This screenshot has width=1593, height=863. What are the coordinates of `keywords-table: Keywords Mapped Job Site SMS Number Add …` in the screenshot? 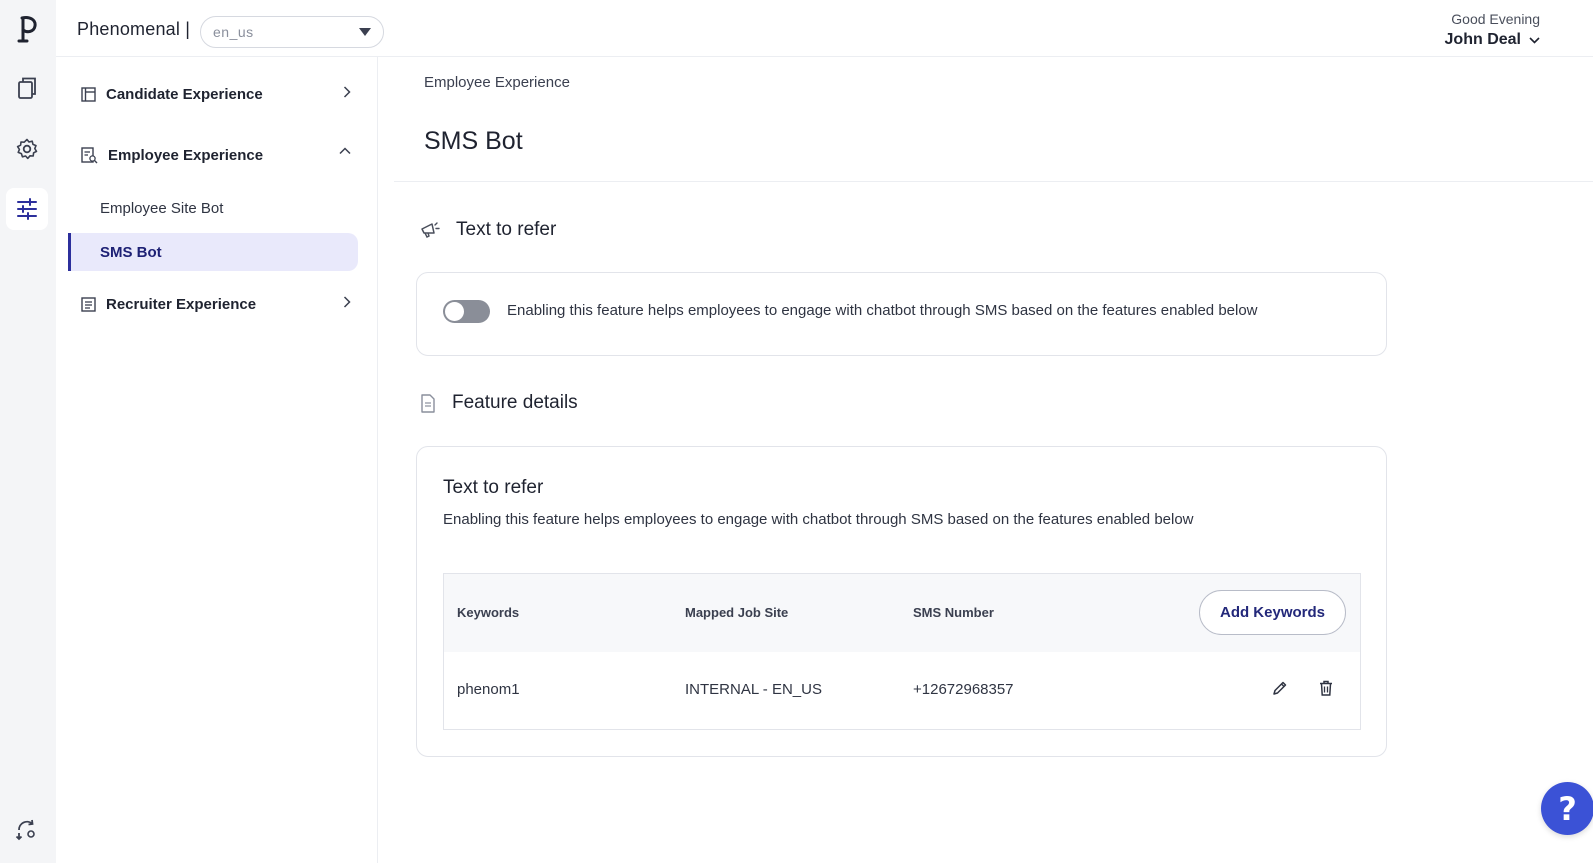 It's located at (902, 651).